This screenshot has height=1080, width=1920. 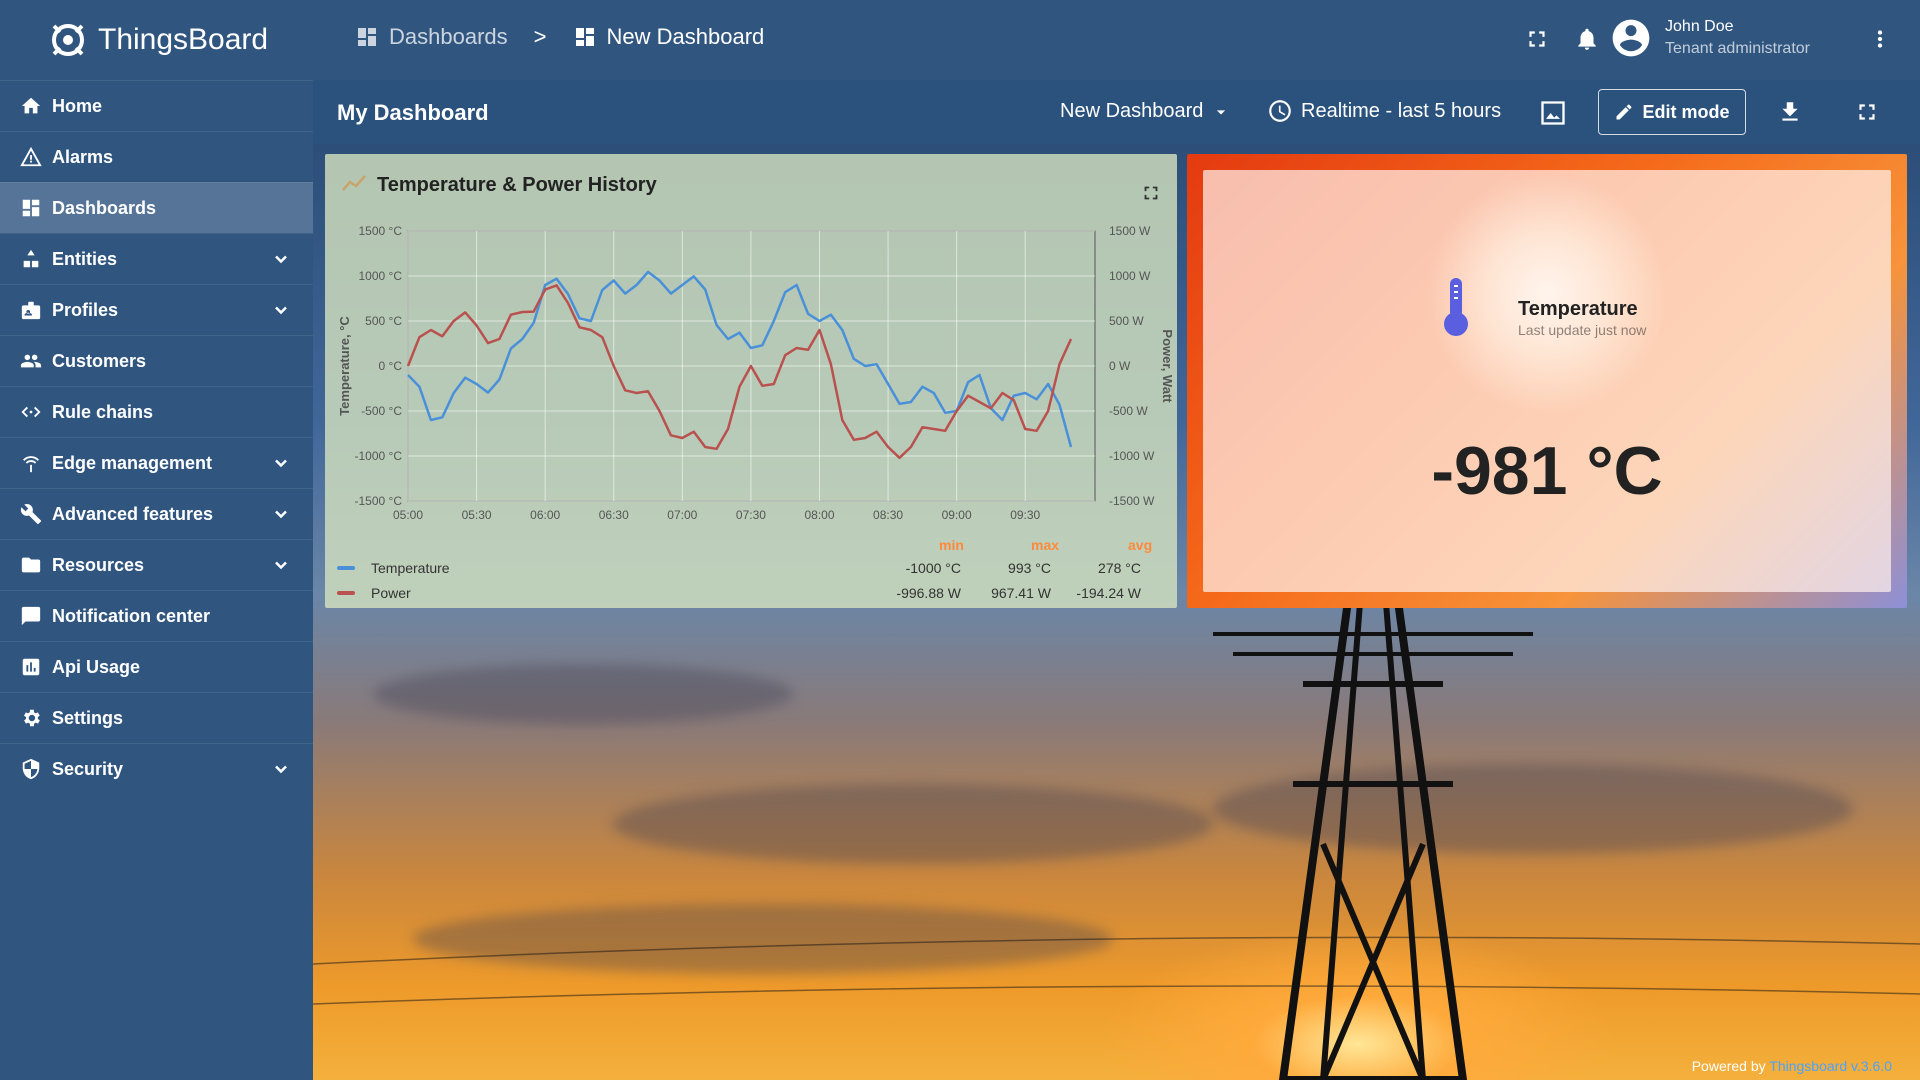 What do you see at coordinates (31, 157) in the screenshot?
I see `alarm-icon` at bounding box center [31, 157].